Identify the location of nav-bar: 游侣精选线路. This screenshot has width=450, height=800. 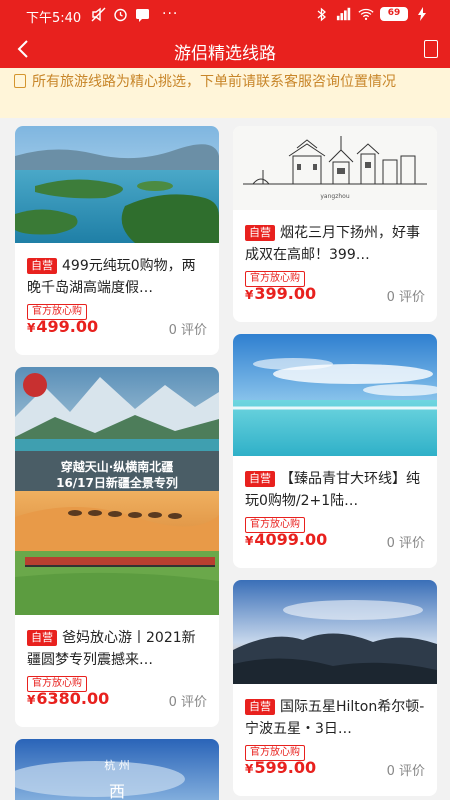
(225, 49).